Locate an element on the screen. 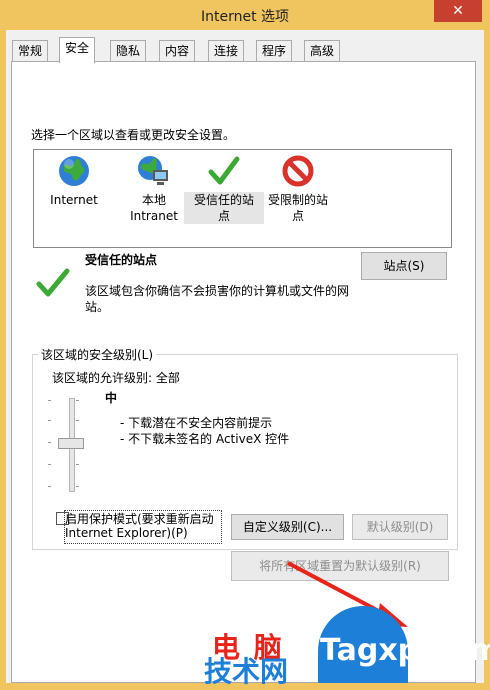  tab-programs: 程序 is located at coordinates (274, 50).